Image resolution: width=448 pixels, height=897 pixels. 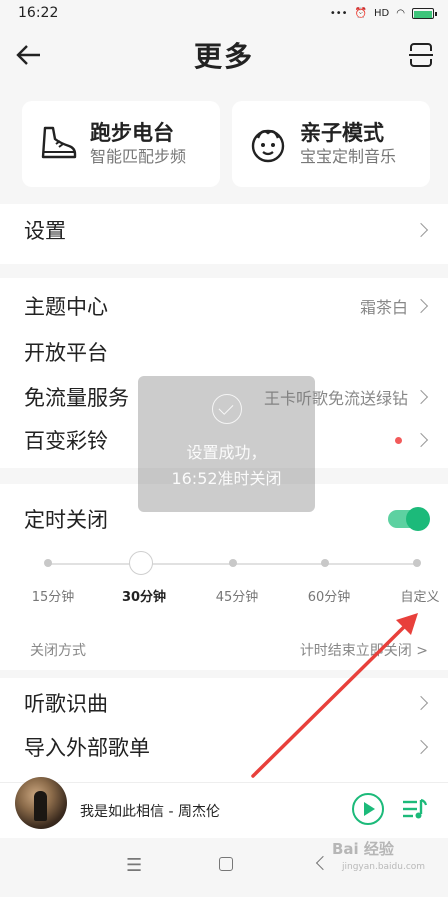 What do you see at coordinates (132, 133) in the screenshot?
I see `card-title: 跑步电台` at bounding box center [132, 133].